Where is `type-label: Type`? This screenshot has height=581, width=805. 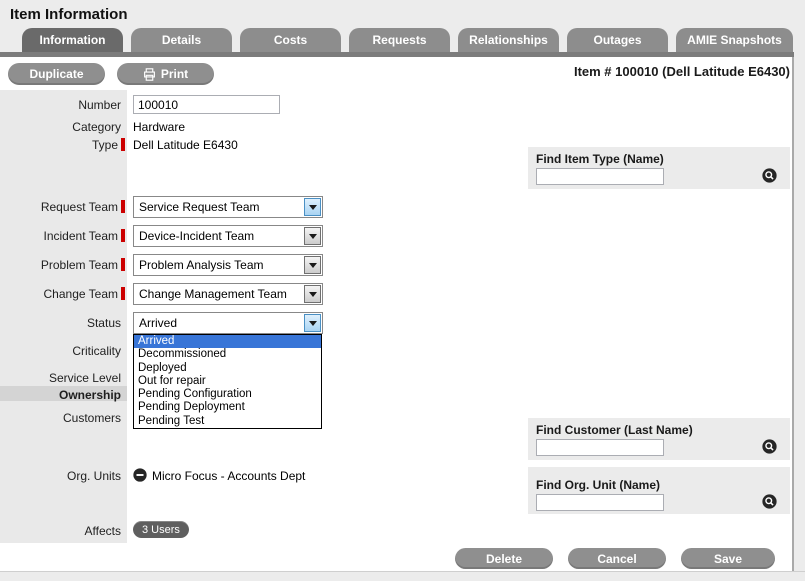
type-label: Type is located at coordinates (63, 145).